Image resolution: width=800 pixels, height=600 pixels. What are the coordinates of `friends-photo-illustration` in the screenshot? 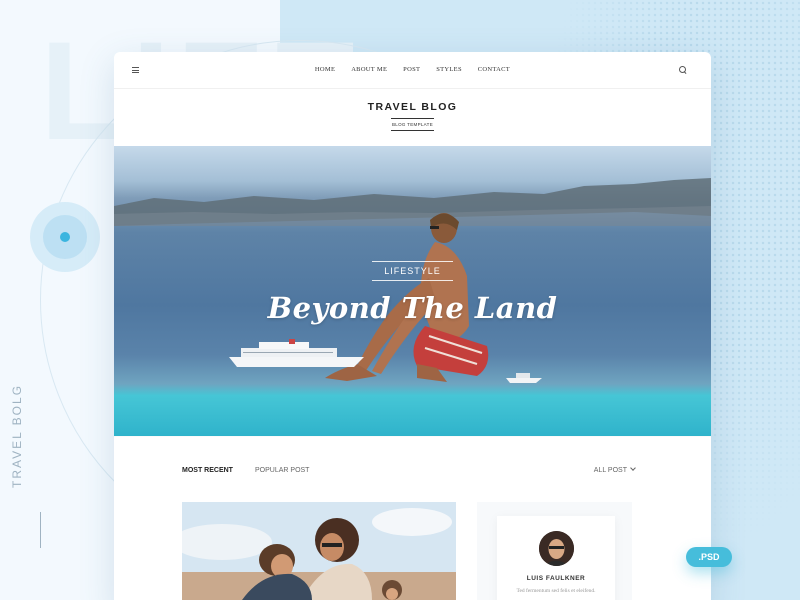 It's located at (319, 551).